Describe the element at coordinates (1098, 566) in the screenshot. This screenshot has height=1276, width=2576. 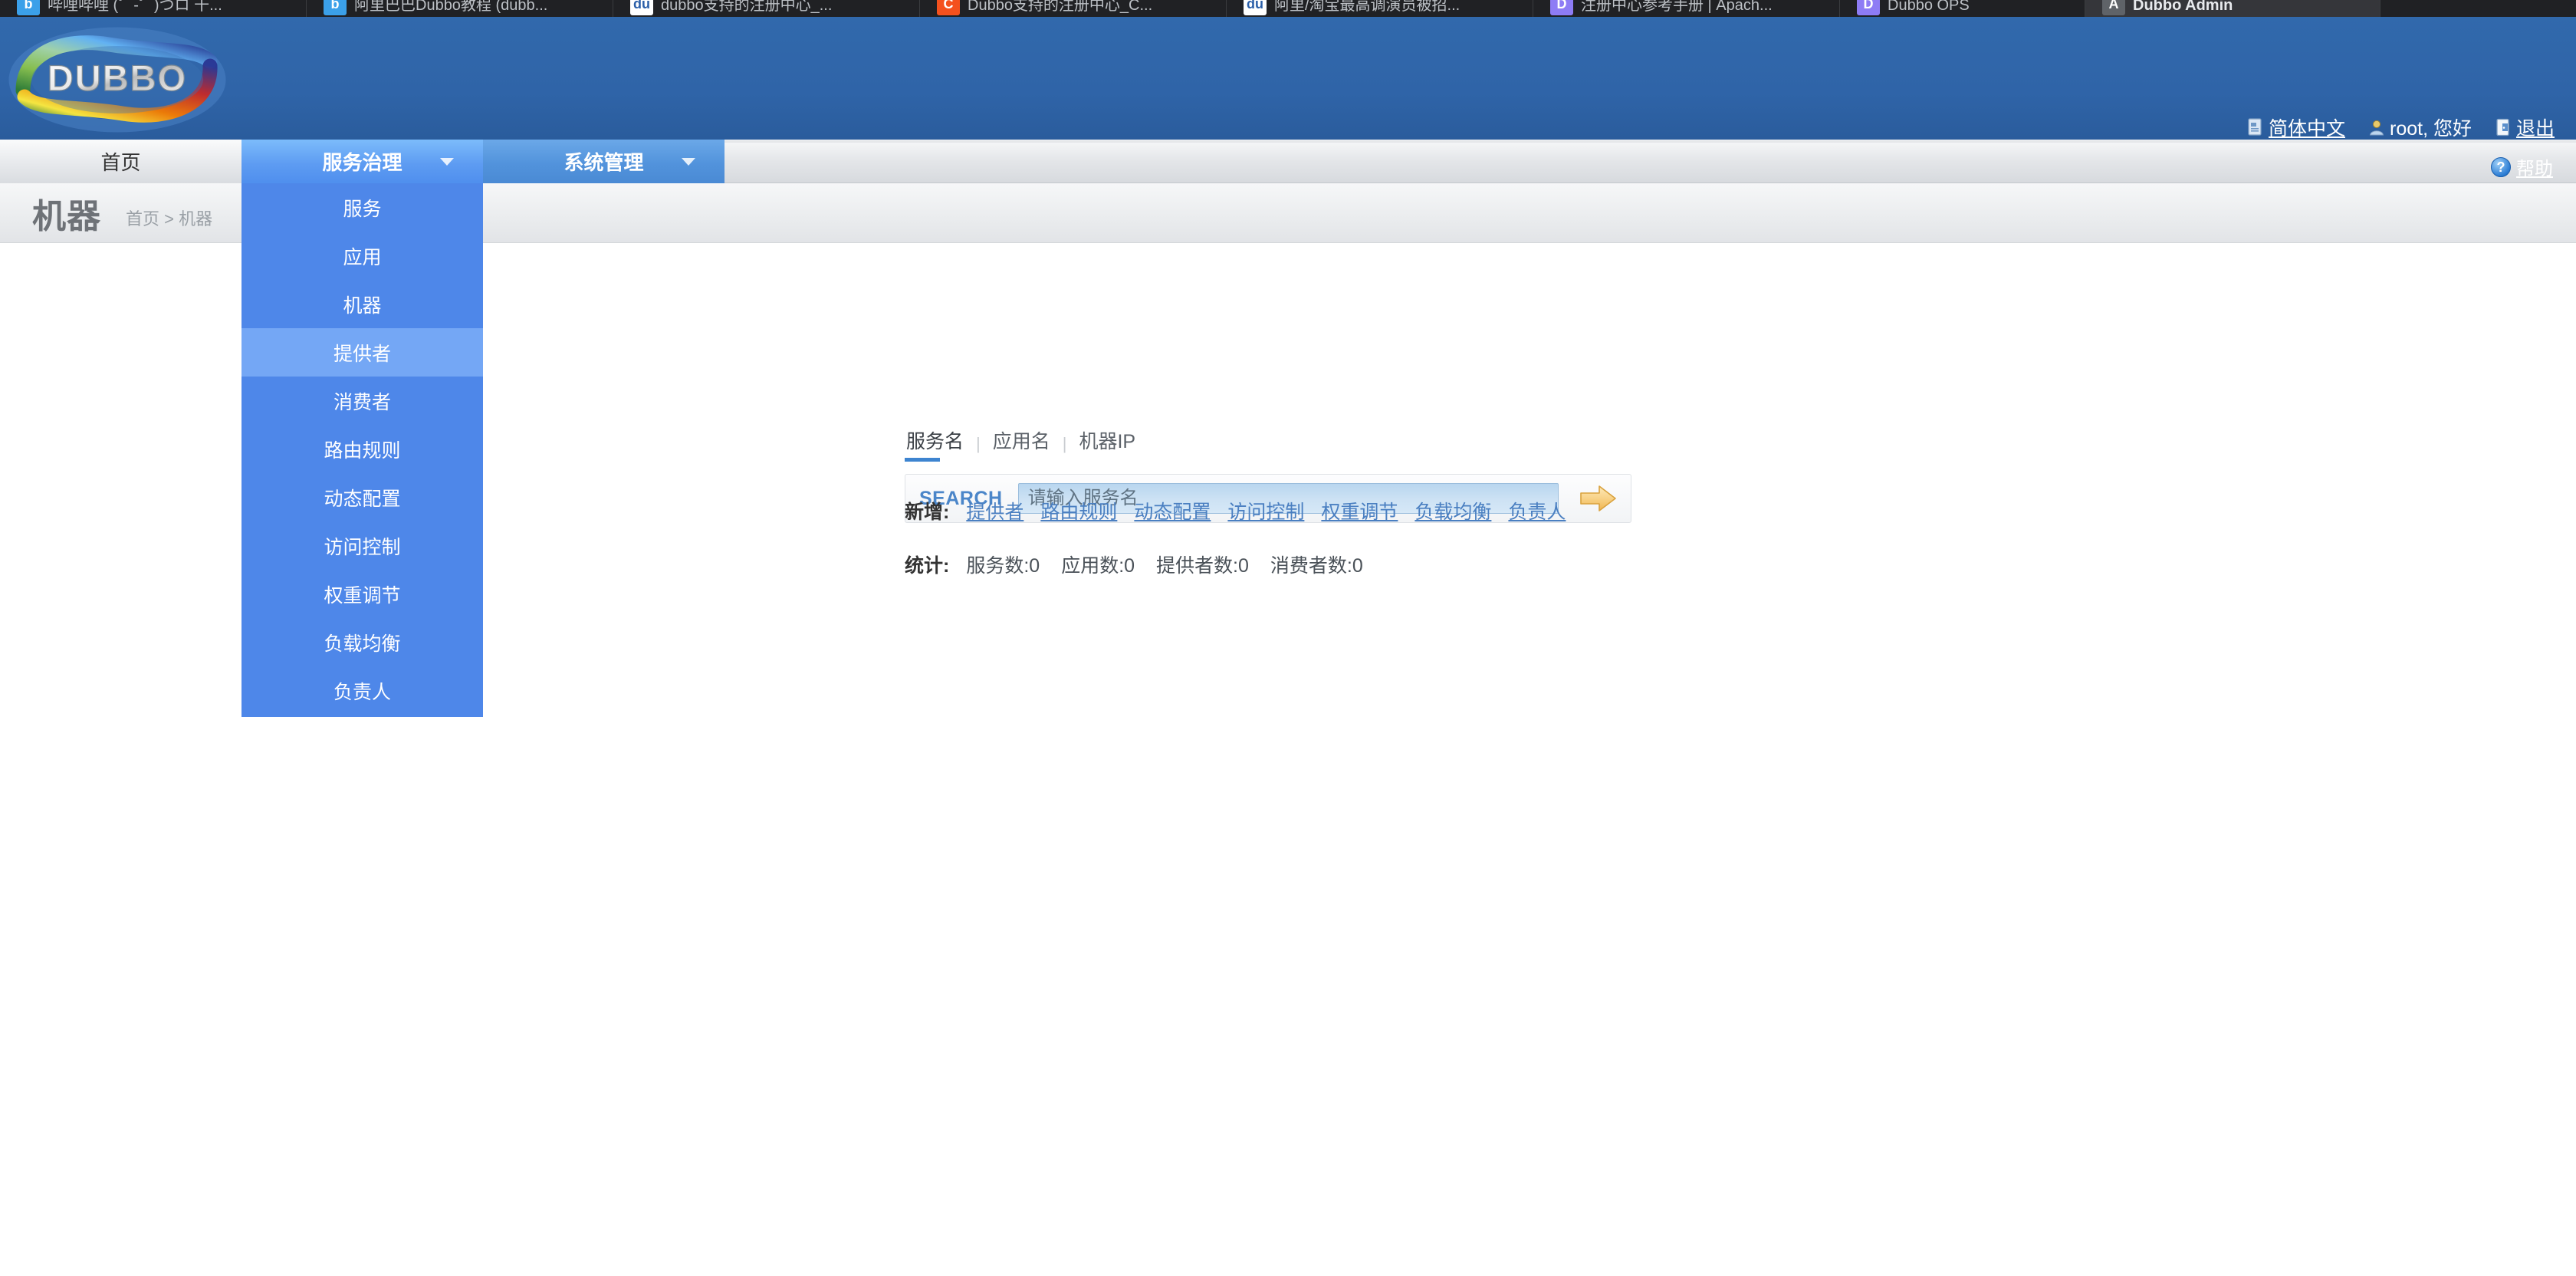
I see `statistic-item: 应用数:0` at that location.